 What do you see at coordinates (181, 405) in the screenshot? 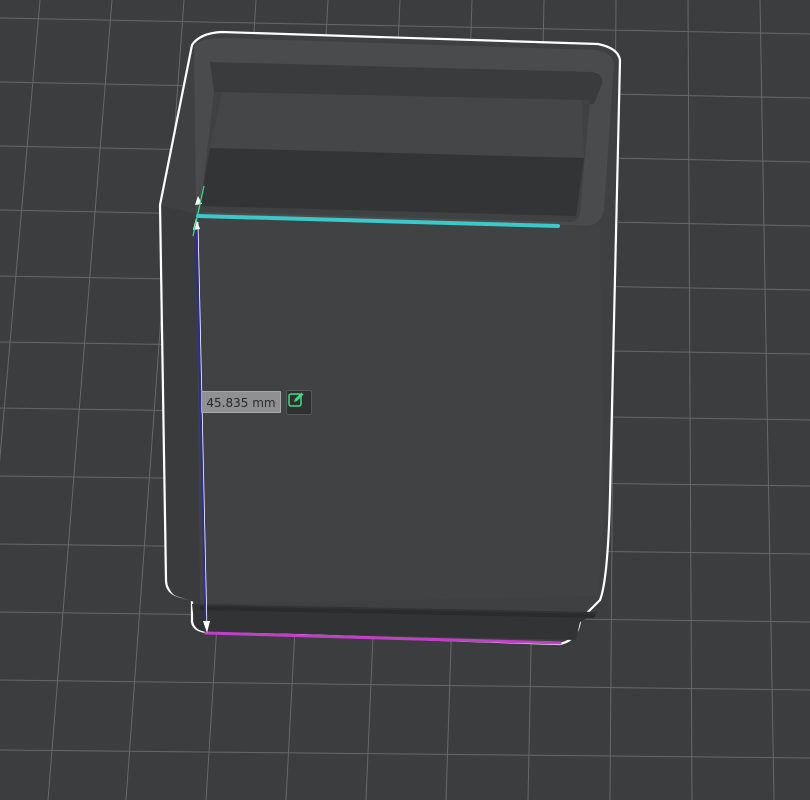
I see `model-left-face` at bounding box center [181, 405].